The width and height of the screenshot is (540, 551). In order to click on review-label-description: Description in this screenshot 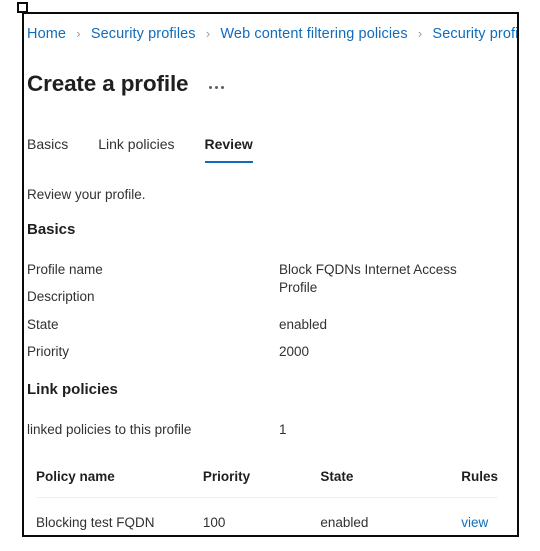, I will do `click(61, 296)`.